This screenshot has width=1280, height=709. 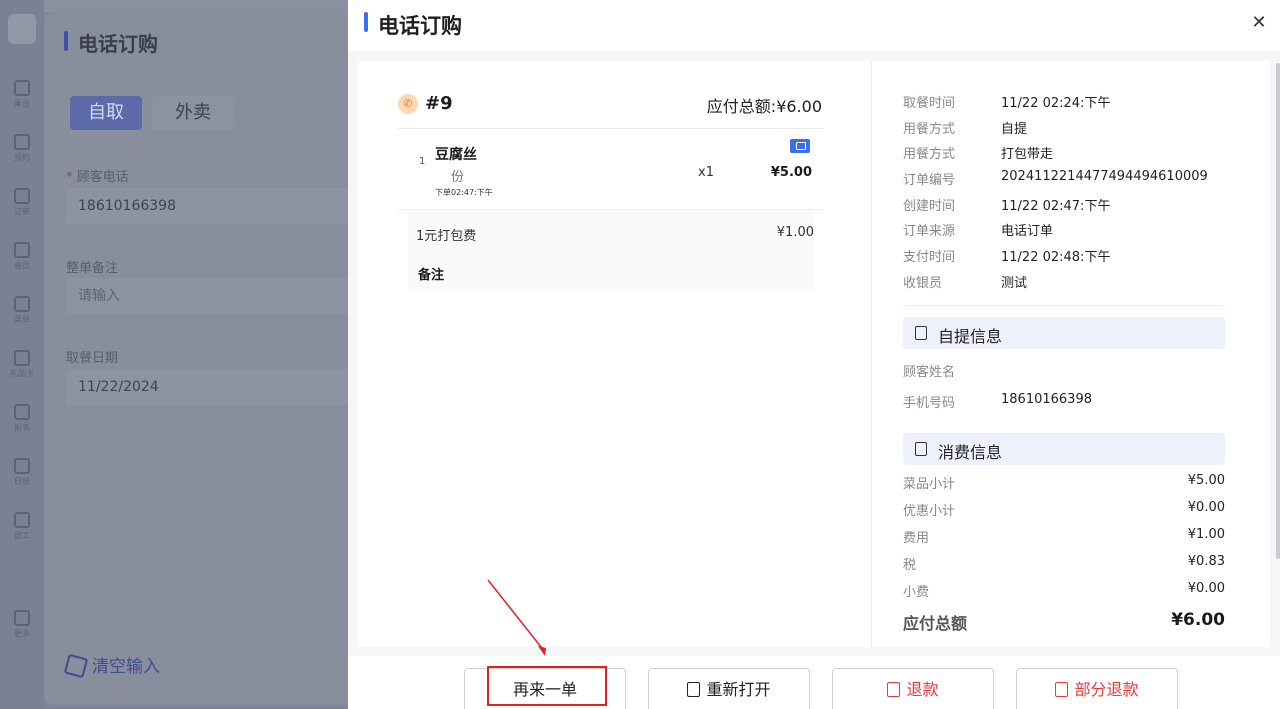 What do you see at coordinates (913, 688) in the screenshot?
I see `refund-button: 退款` at bounding box center [913, 688].